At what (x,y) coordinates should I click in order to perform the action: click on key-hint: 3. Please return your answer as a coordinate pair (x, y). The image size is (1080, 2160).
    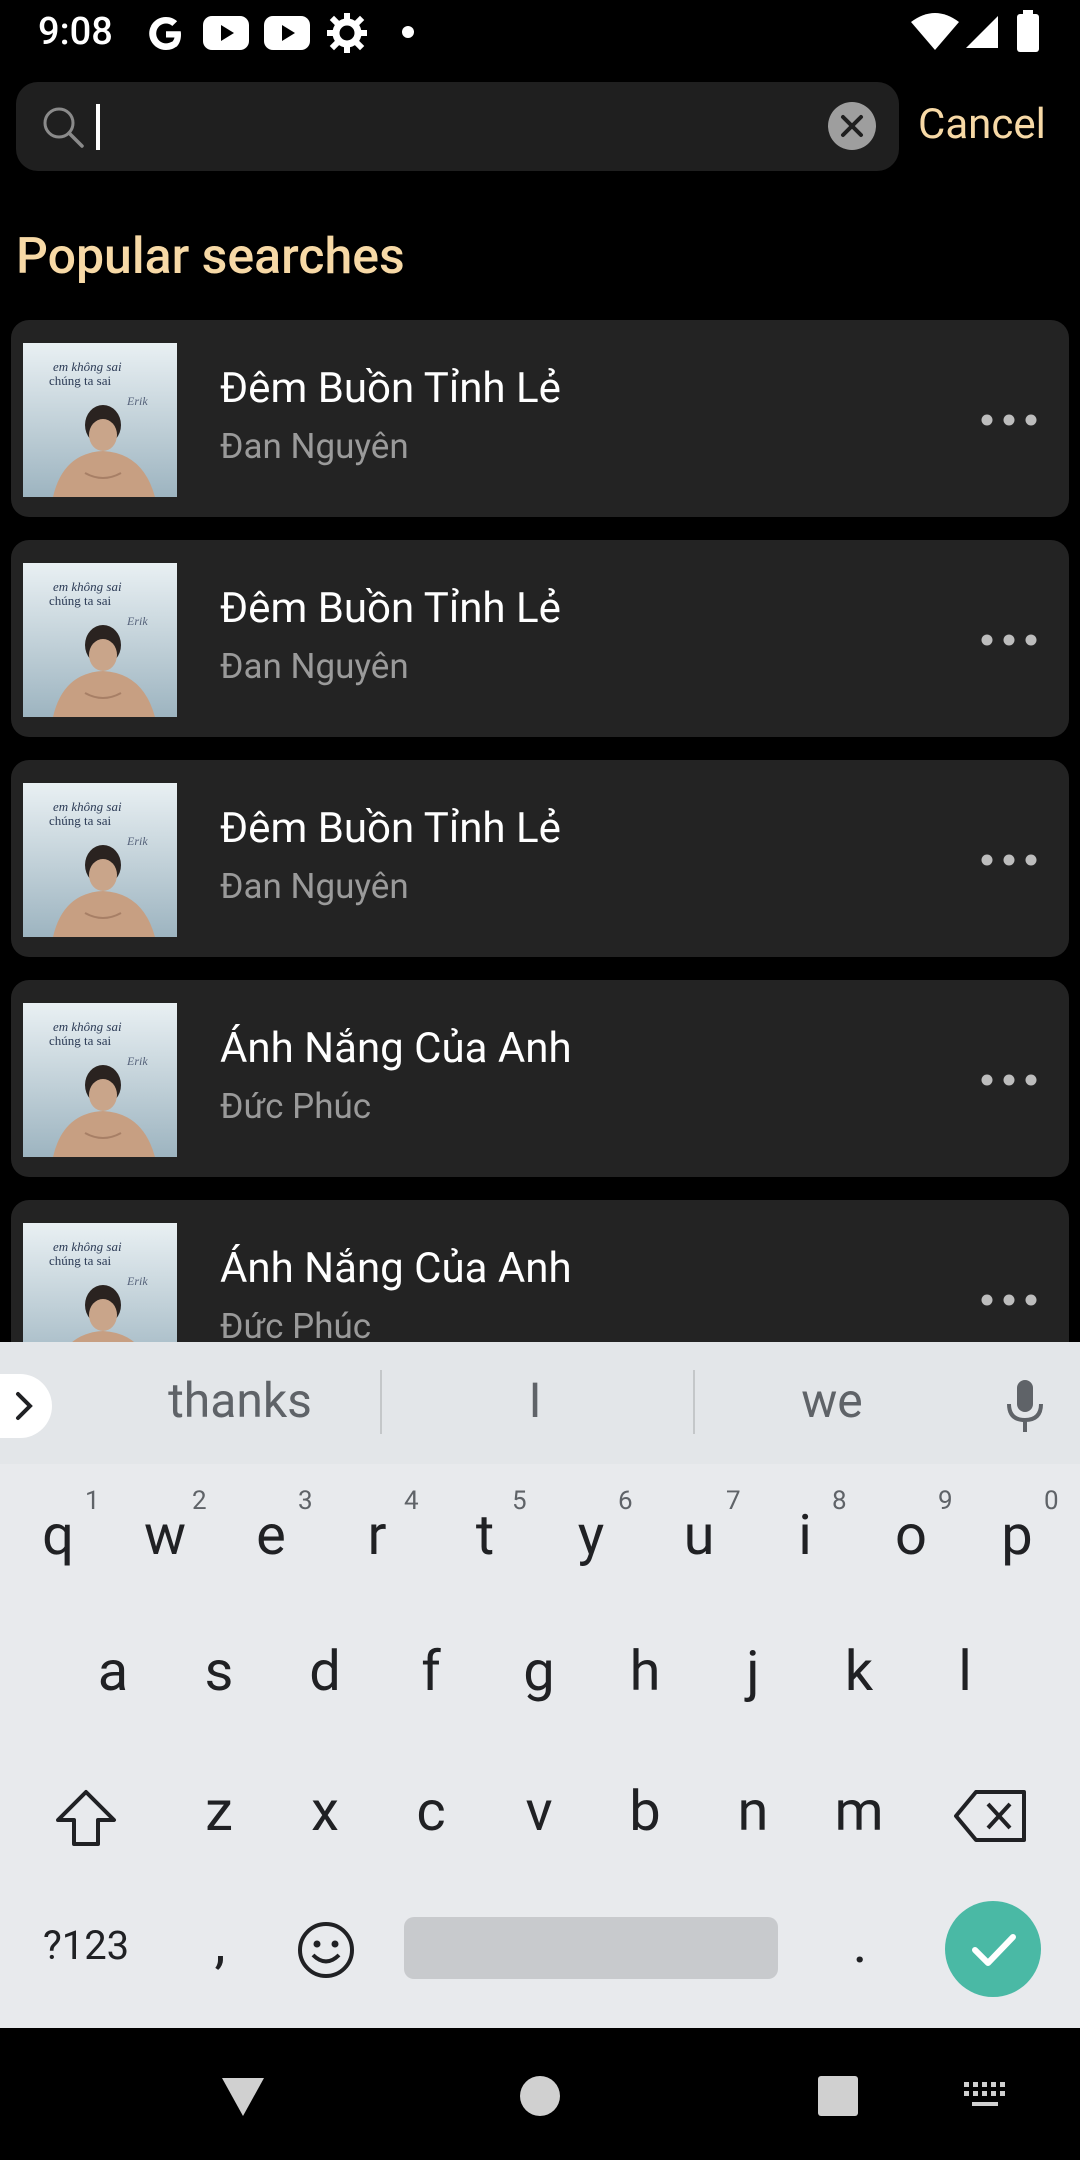
    Looking at the image, I should click on (305, 1501).